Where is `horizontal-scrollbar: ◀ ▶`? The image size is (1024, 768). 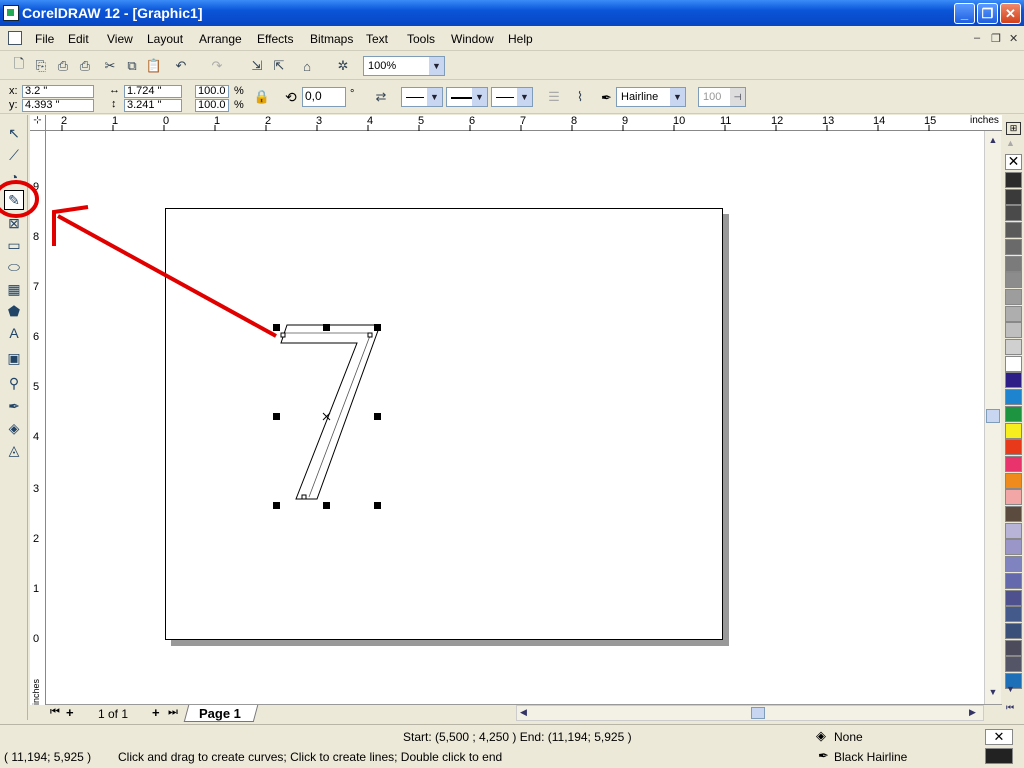
horizontal-scrollbar: ◀ ▶ is located at coordinates (750, 713).